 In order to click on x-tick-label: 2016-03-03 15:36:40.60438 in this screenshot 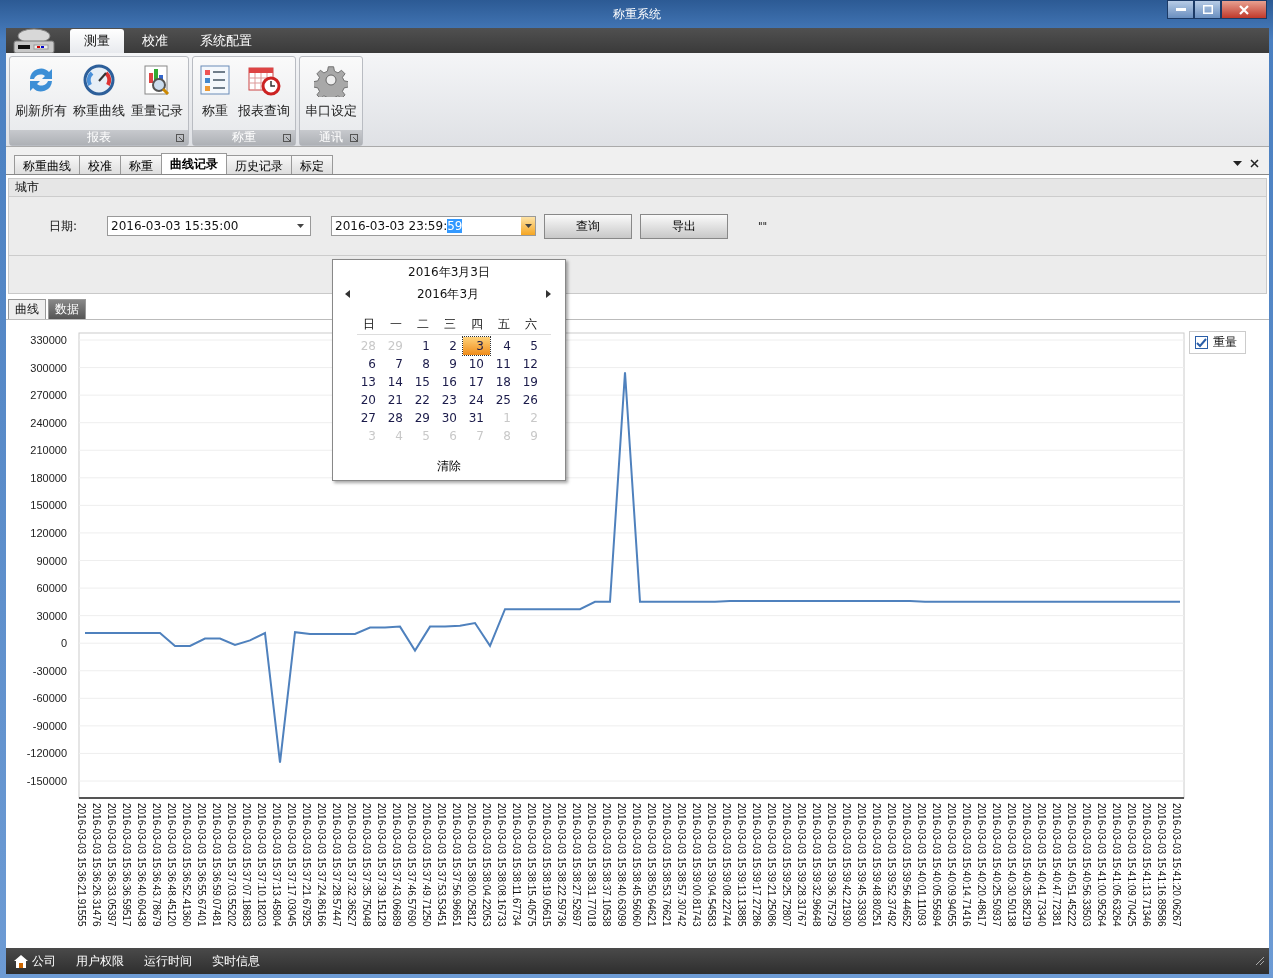, I will do `click(142, 865)`.